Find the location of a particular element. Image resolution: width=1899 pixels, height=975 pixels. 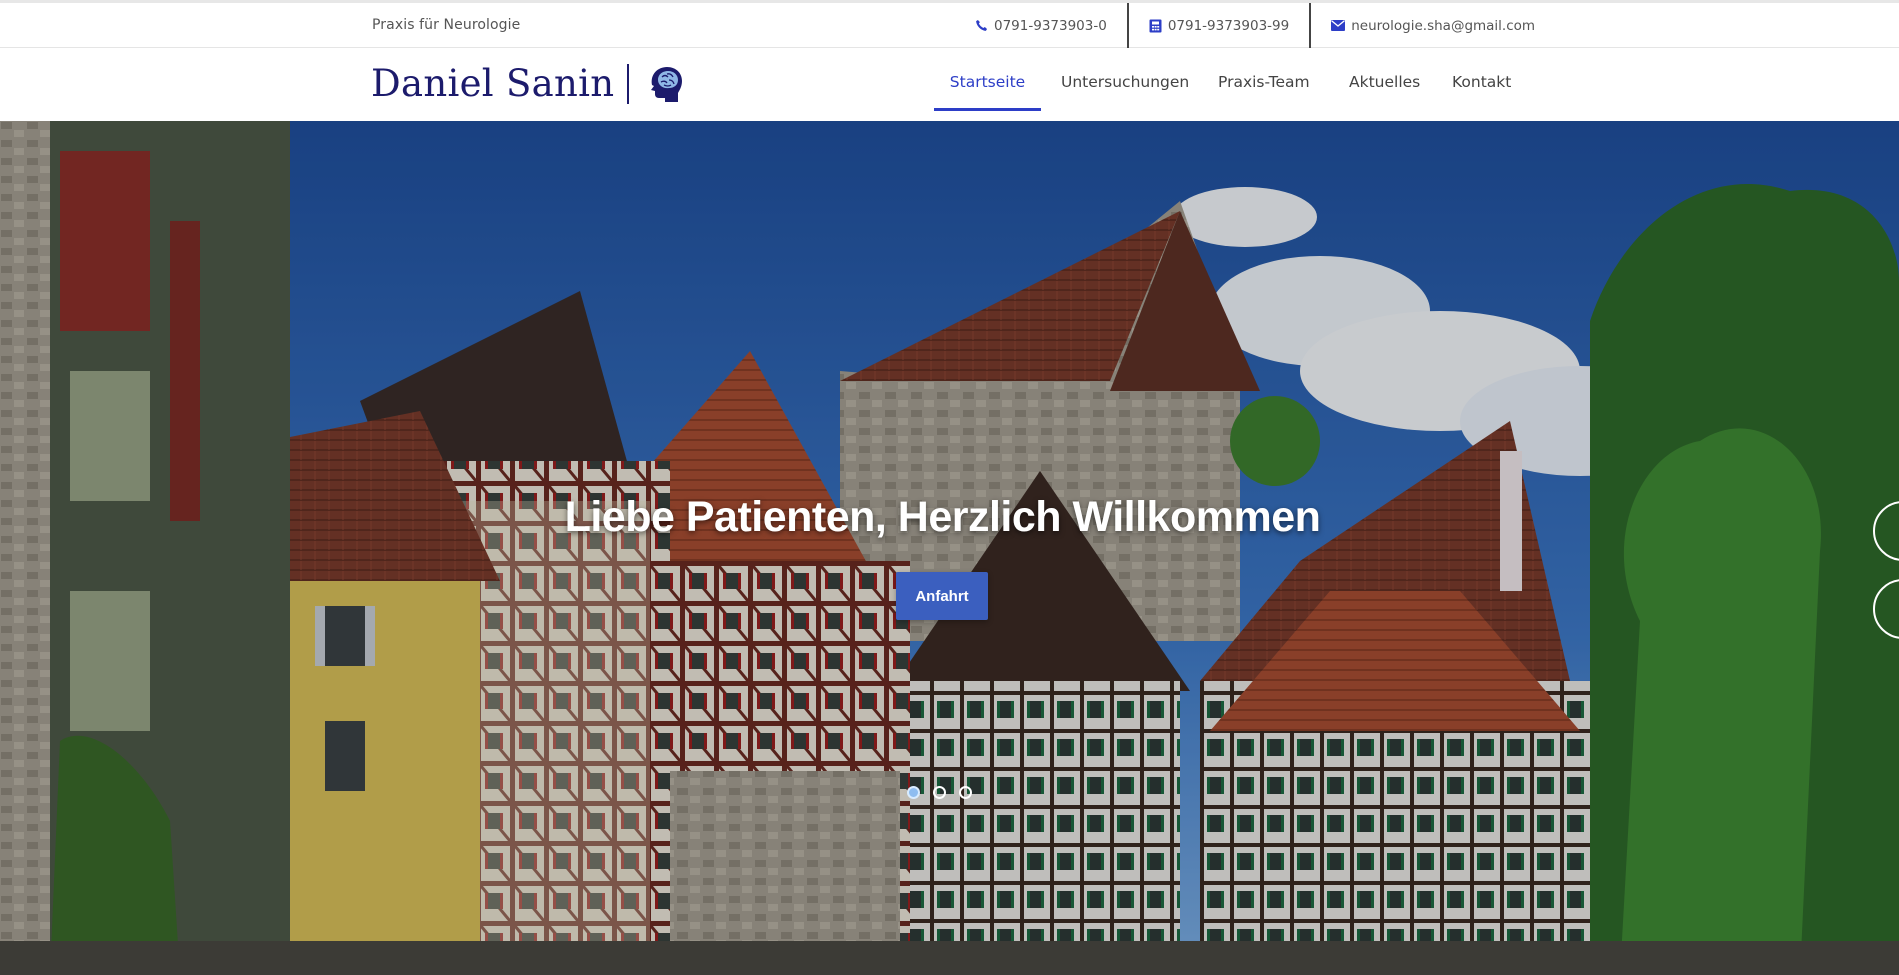

phone-number: 0791-9373903-0 is located at coordinates (1050, 25).